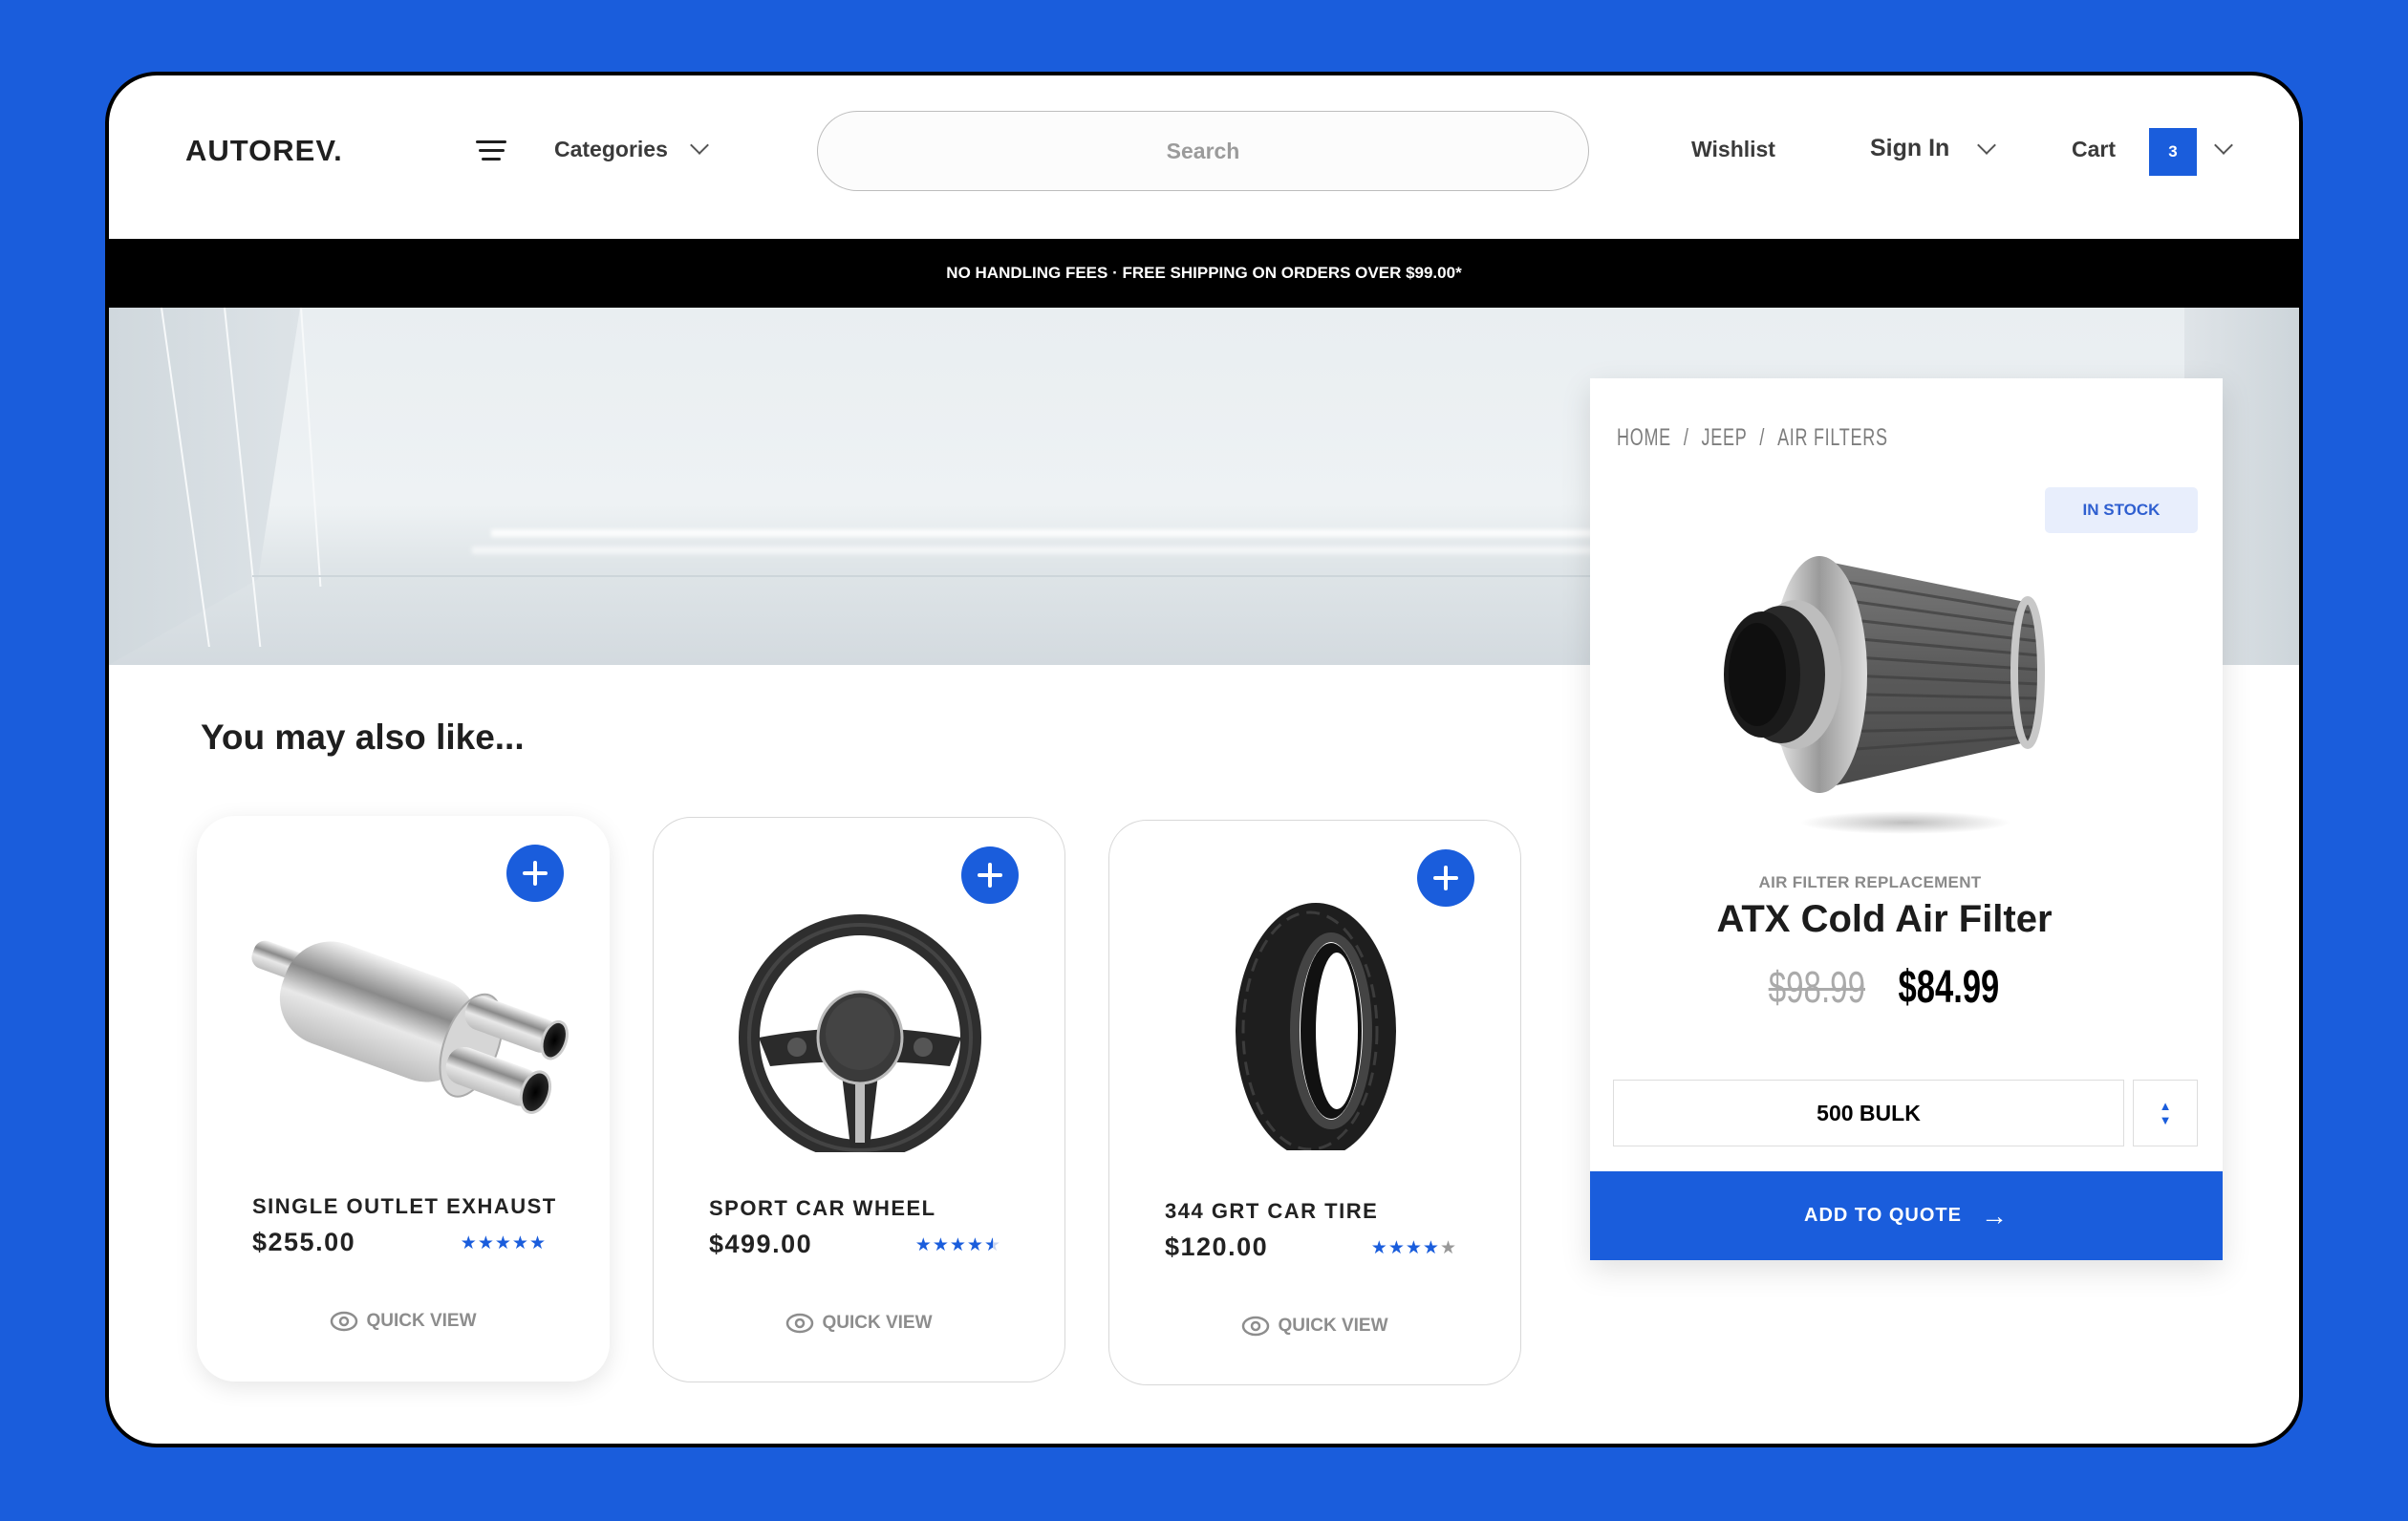 This screenshot has height=1521, width=2408. What do you see at coordinates (1817, 987) in the screenshot?
I see `original-price: $98.99` at bounding box center [1817, 987].